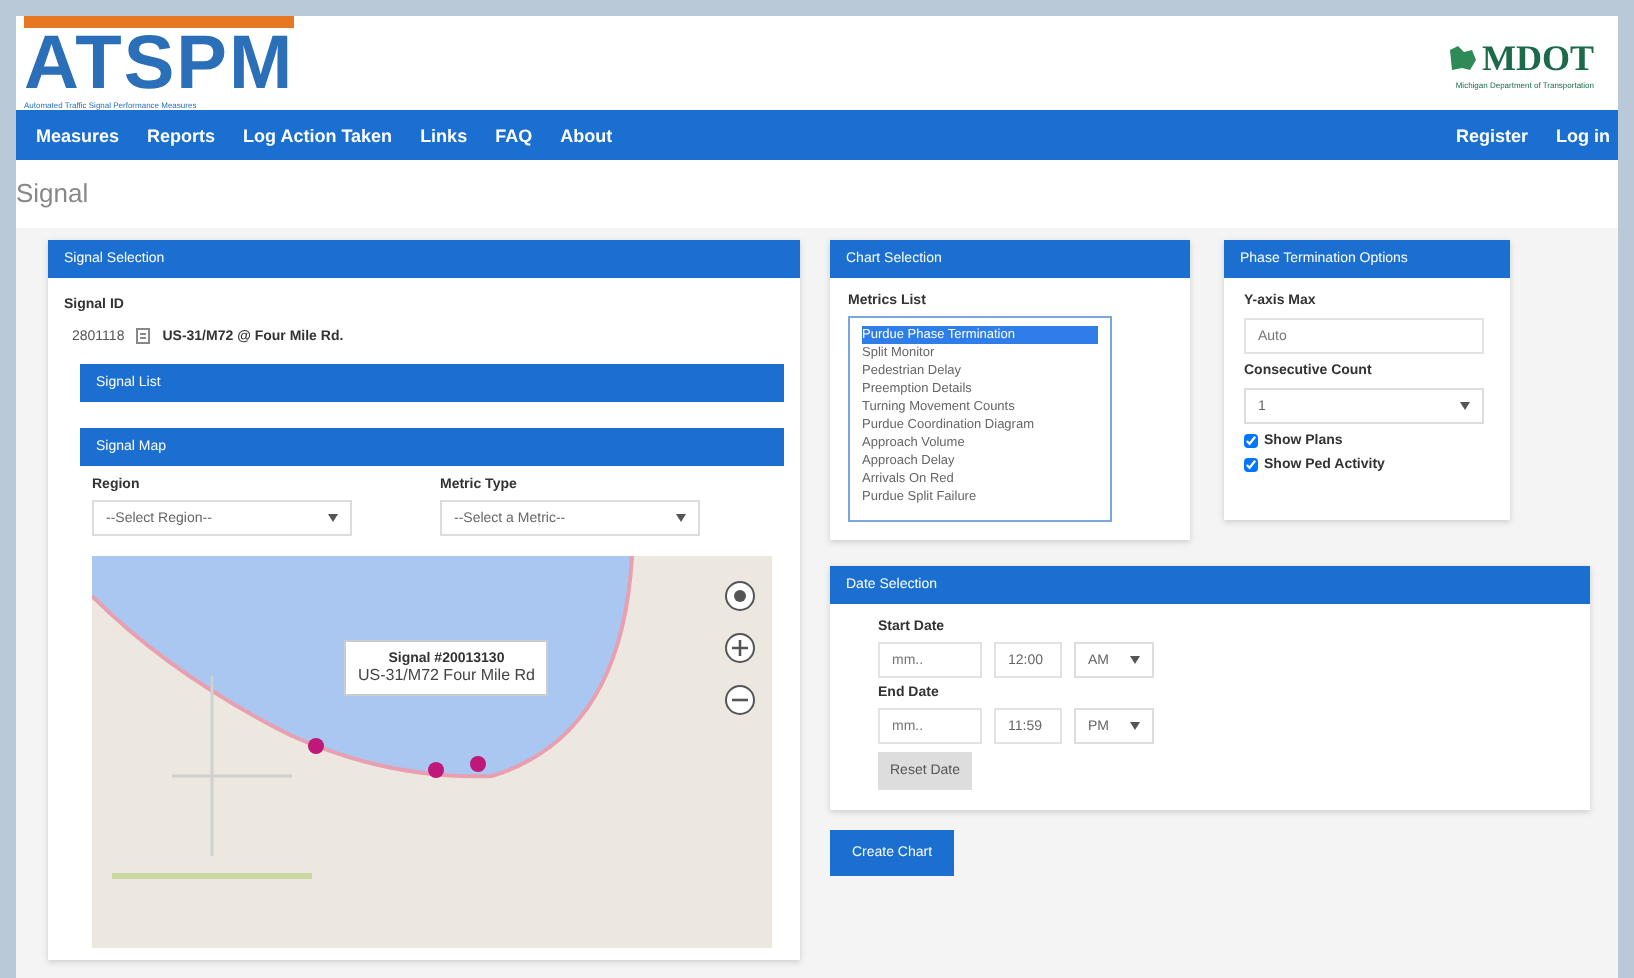 Image resolution: width=1634 pixels, height=978 pixels. What do you see at coordinates (444, 135) in the screenshot?
I see `nav-link: Links` at bounding box center [444, 135].